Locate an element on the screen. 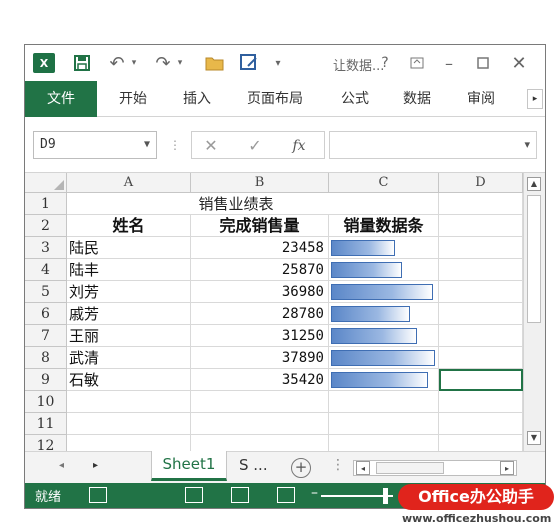 This screenshot has width=560, height=532. sheet-prev-icon: ◂ is located at coordinates (61, 465).